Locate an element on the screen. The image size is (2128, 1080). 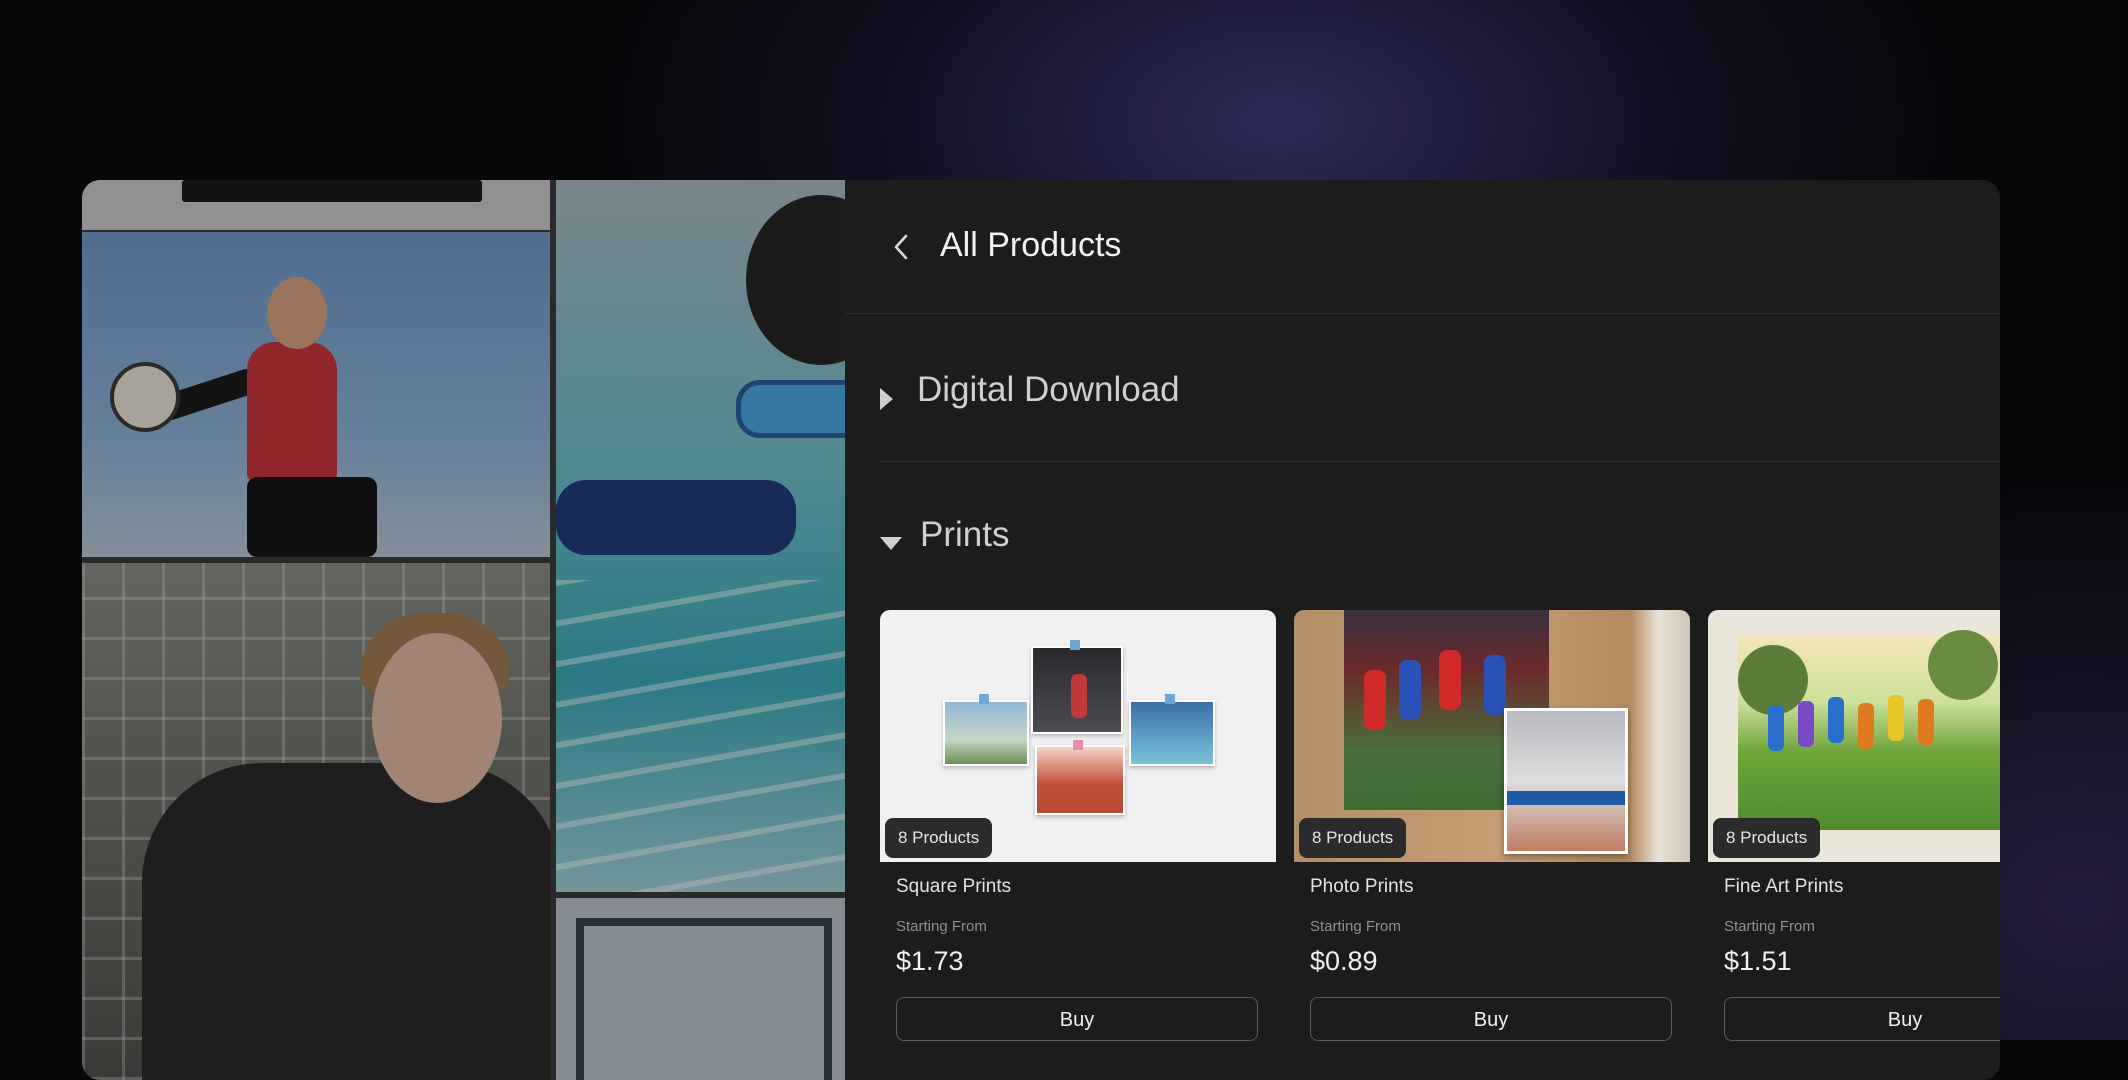
section-divider is located at coordinates (1440, 461).